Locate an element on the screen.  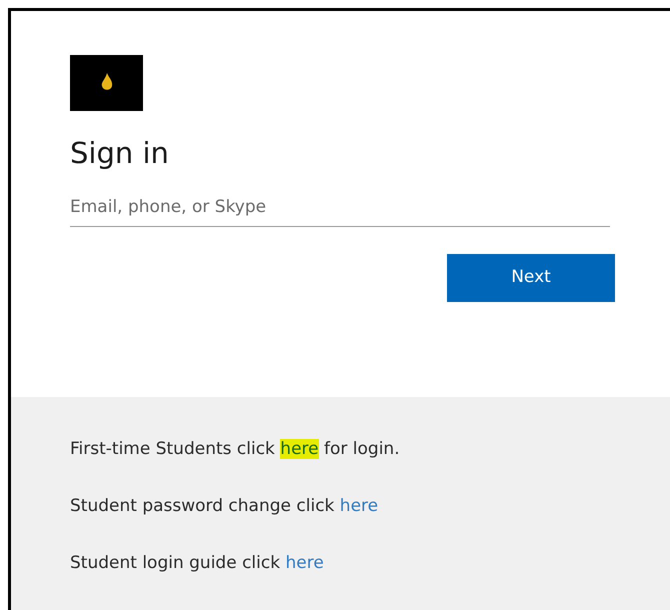
help-text: First-time Students click here for login. is located at coordinates (235, 449).